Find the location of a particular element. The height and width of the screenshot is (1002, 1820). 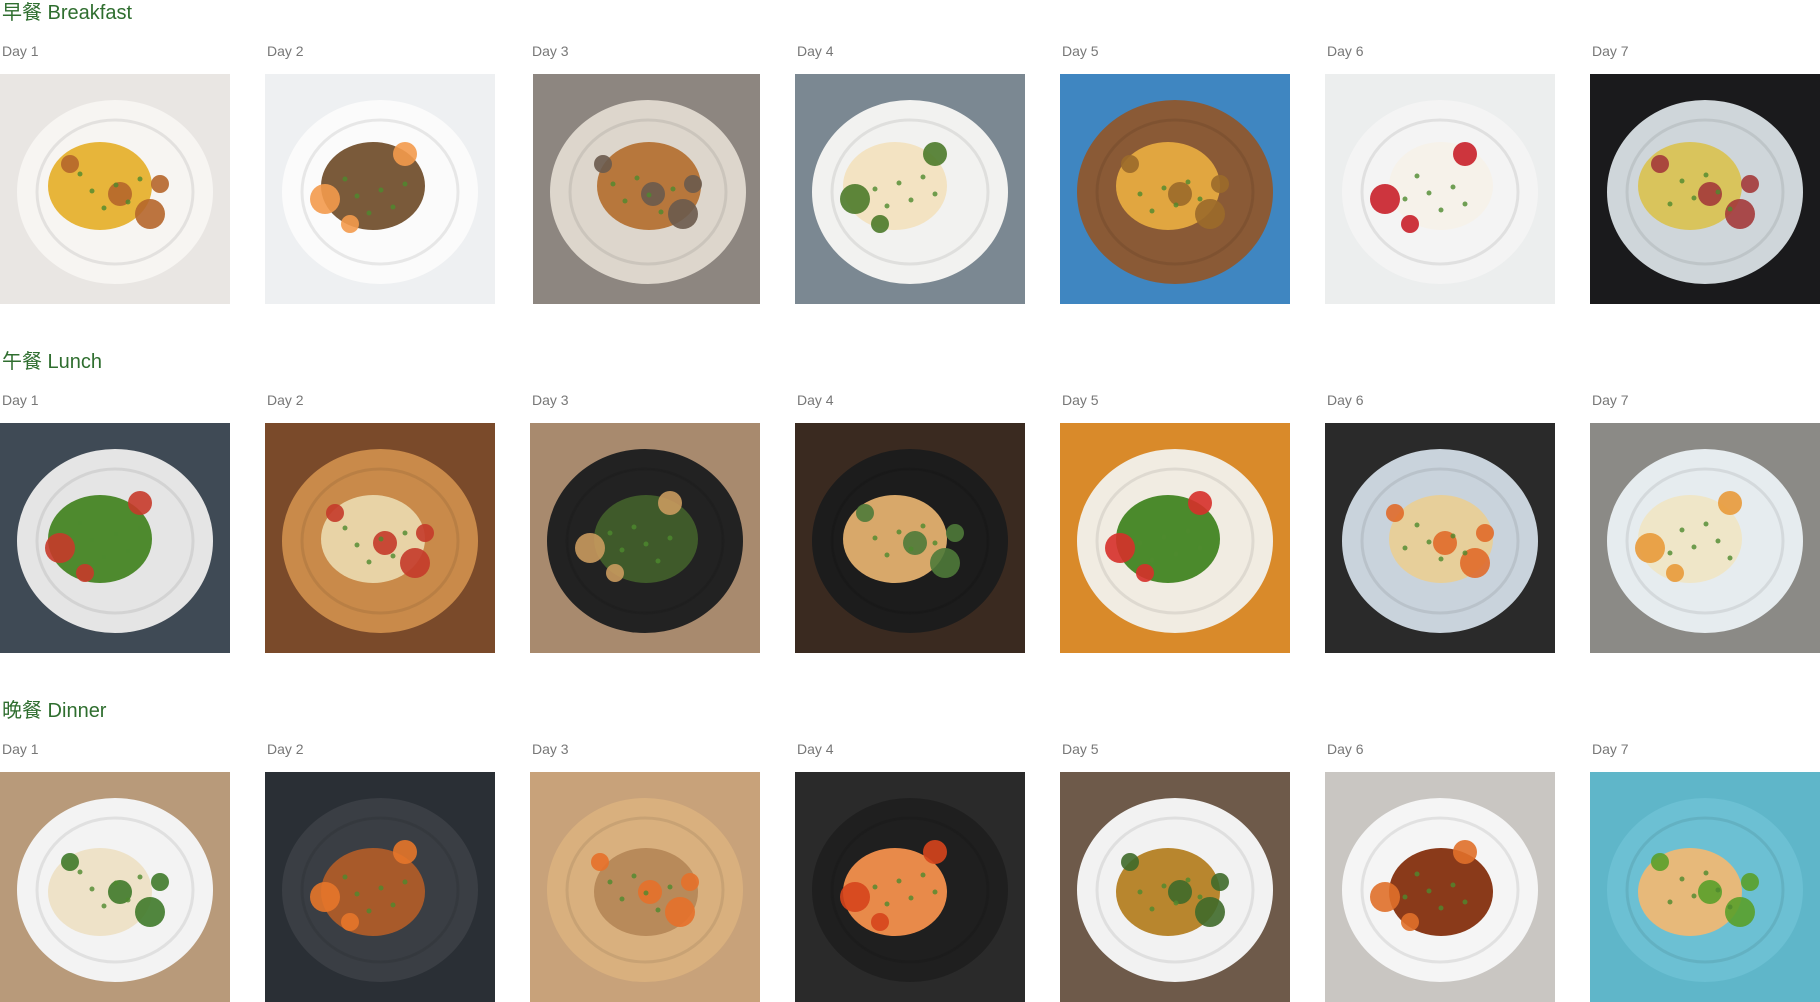

eggs-benedict-avocado-photo is located at coordinates (910, 189).